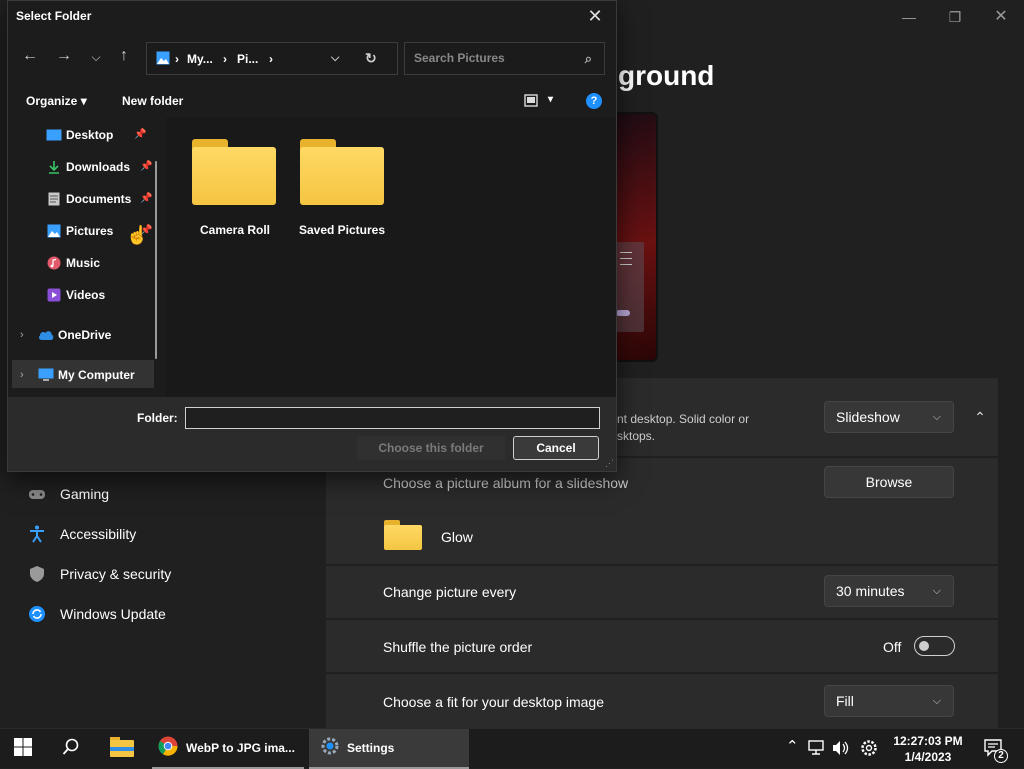 Image resolution: width=1024 pixels, height=769 pixels. I want to click on address-dropdown-icon: ⌵, so click(335, 58).